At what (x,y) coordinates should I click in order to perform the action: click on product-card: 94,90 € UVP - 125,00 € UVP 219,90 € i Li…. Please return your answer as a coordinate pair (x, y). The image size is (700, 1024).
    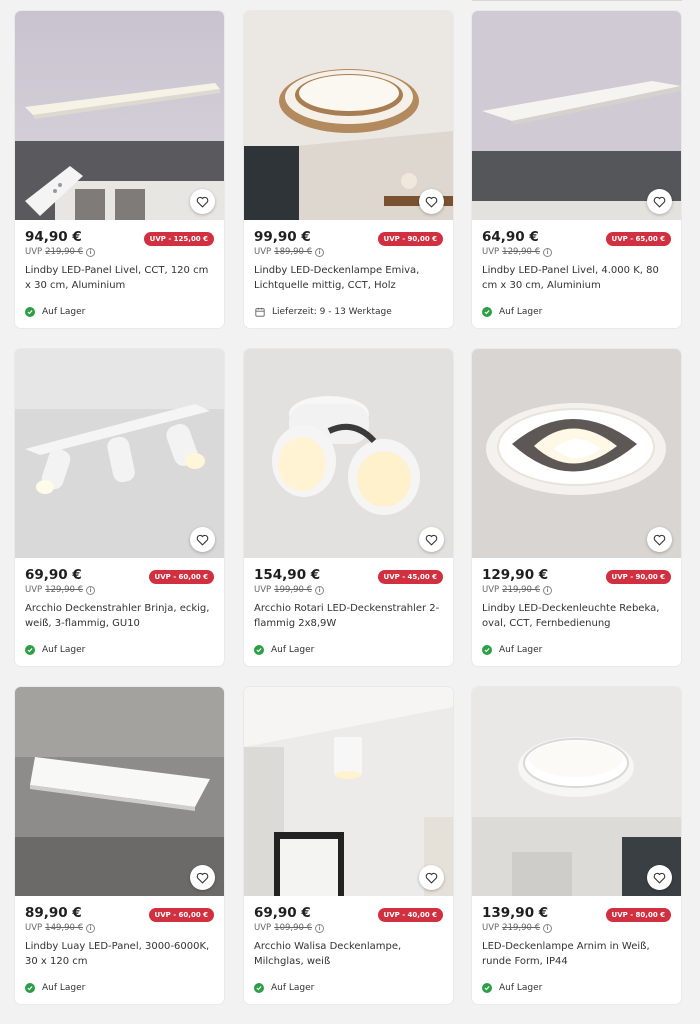
    Looking at the image, I should click on (119, 169).